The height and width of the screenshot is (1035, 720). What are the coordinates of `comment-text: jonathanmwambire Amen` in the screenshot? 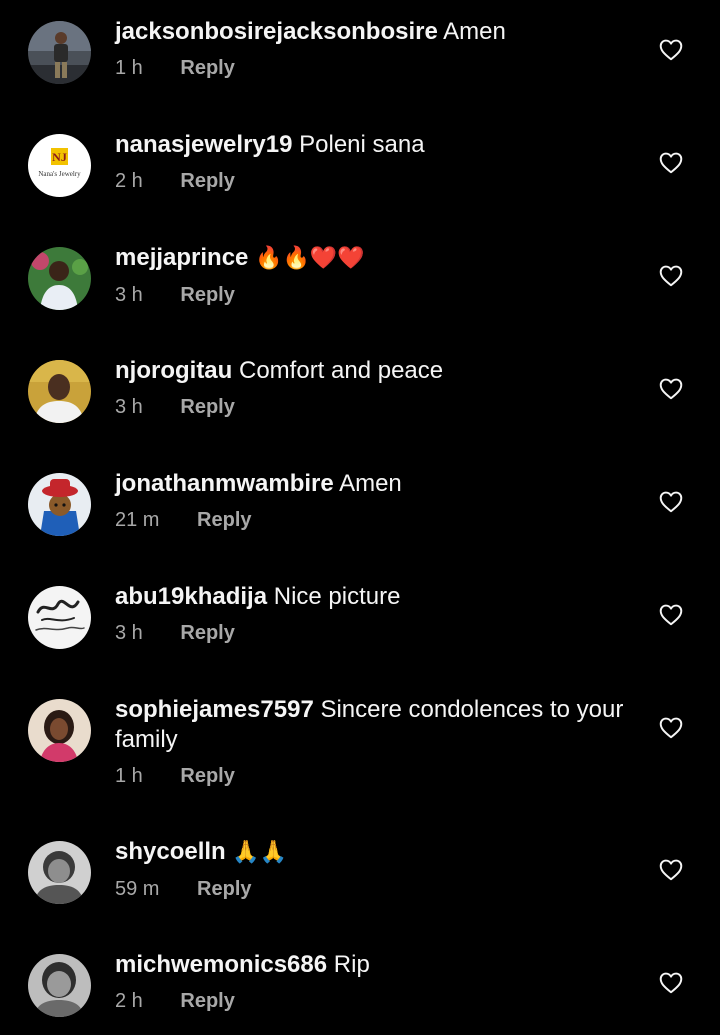 It's located at (377, 484).